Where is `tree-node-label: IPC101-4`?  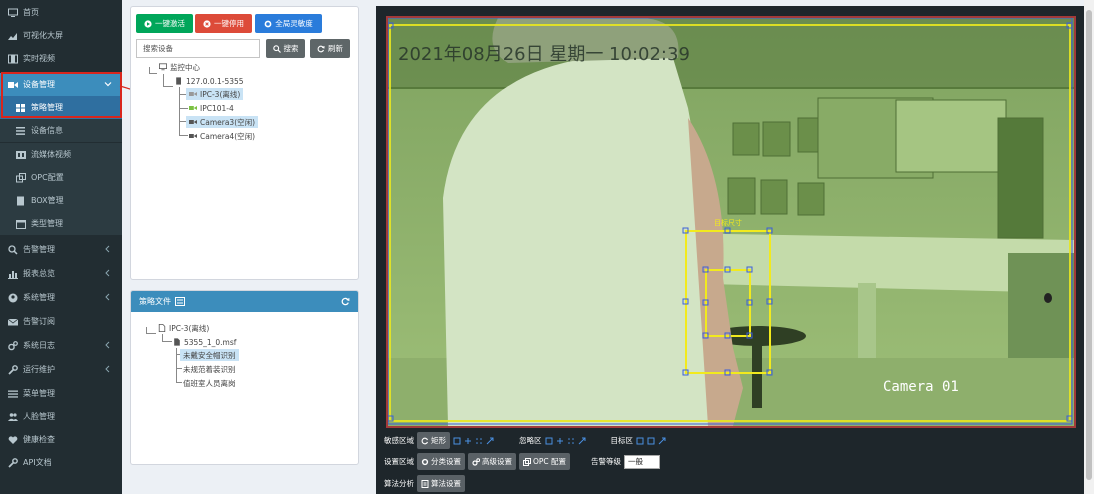 tree-node-label: IPC101-4 is located at coordinates (217, 108).